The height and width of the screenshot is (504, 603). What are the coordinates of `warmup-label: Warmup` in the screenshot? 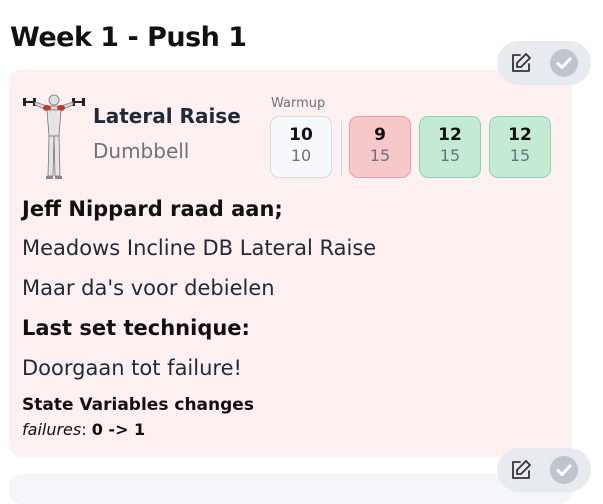 It's located at (298, 103).